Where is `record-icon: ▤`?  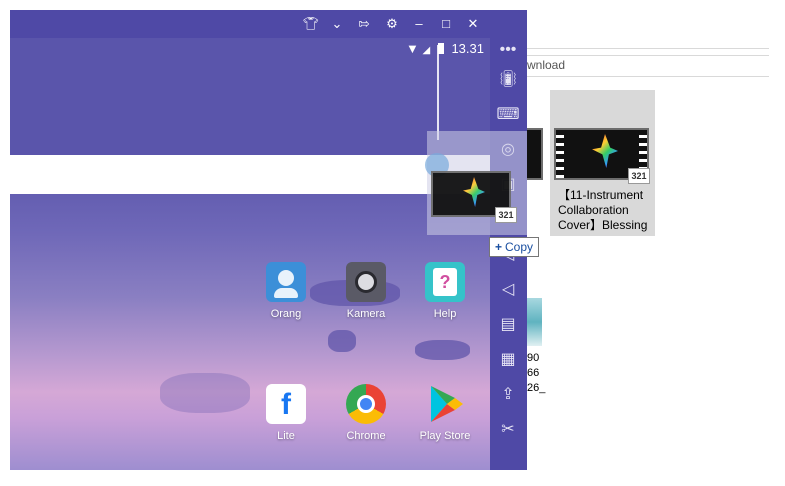 record-icon: ▤ is located at coordinates (508, 325).